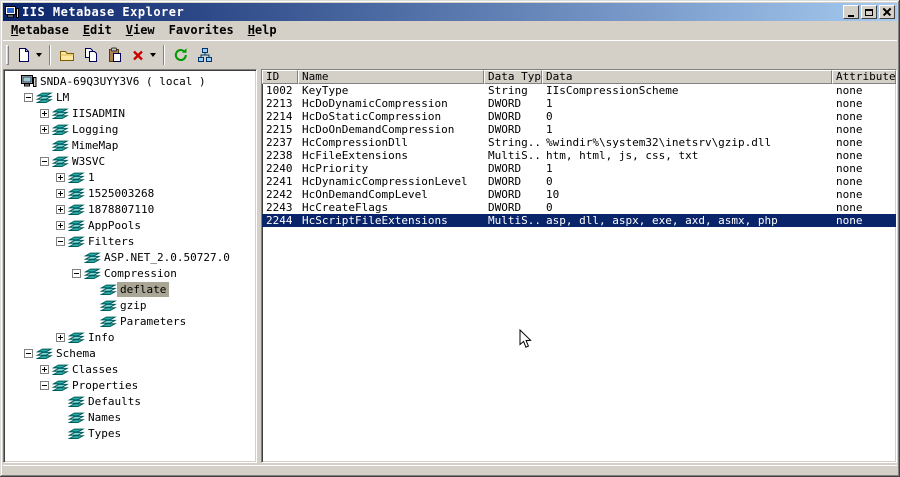 Image resolution: width=900 pixels, height=477 pixels. I want to click on paste-button, so click(115, 55).